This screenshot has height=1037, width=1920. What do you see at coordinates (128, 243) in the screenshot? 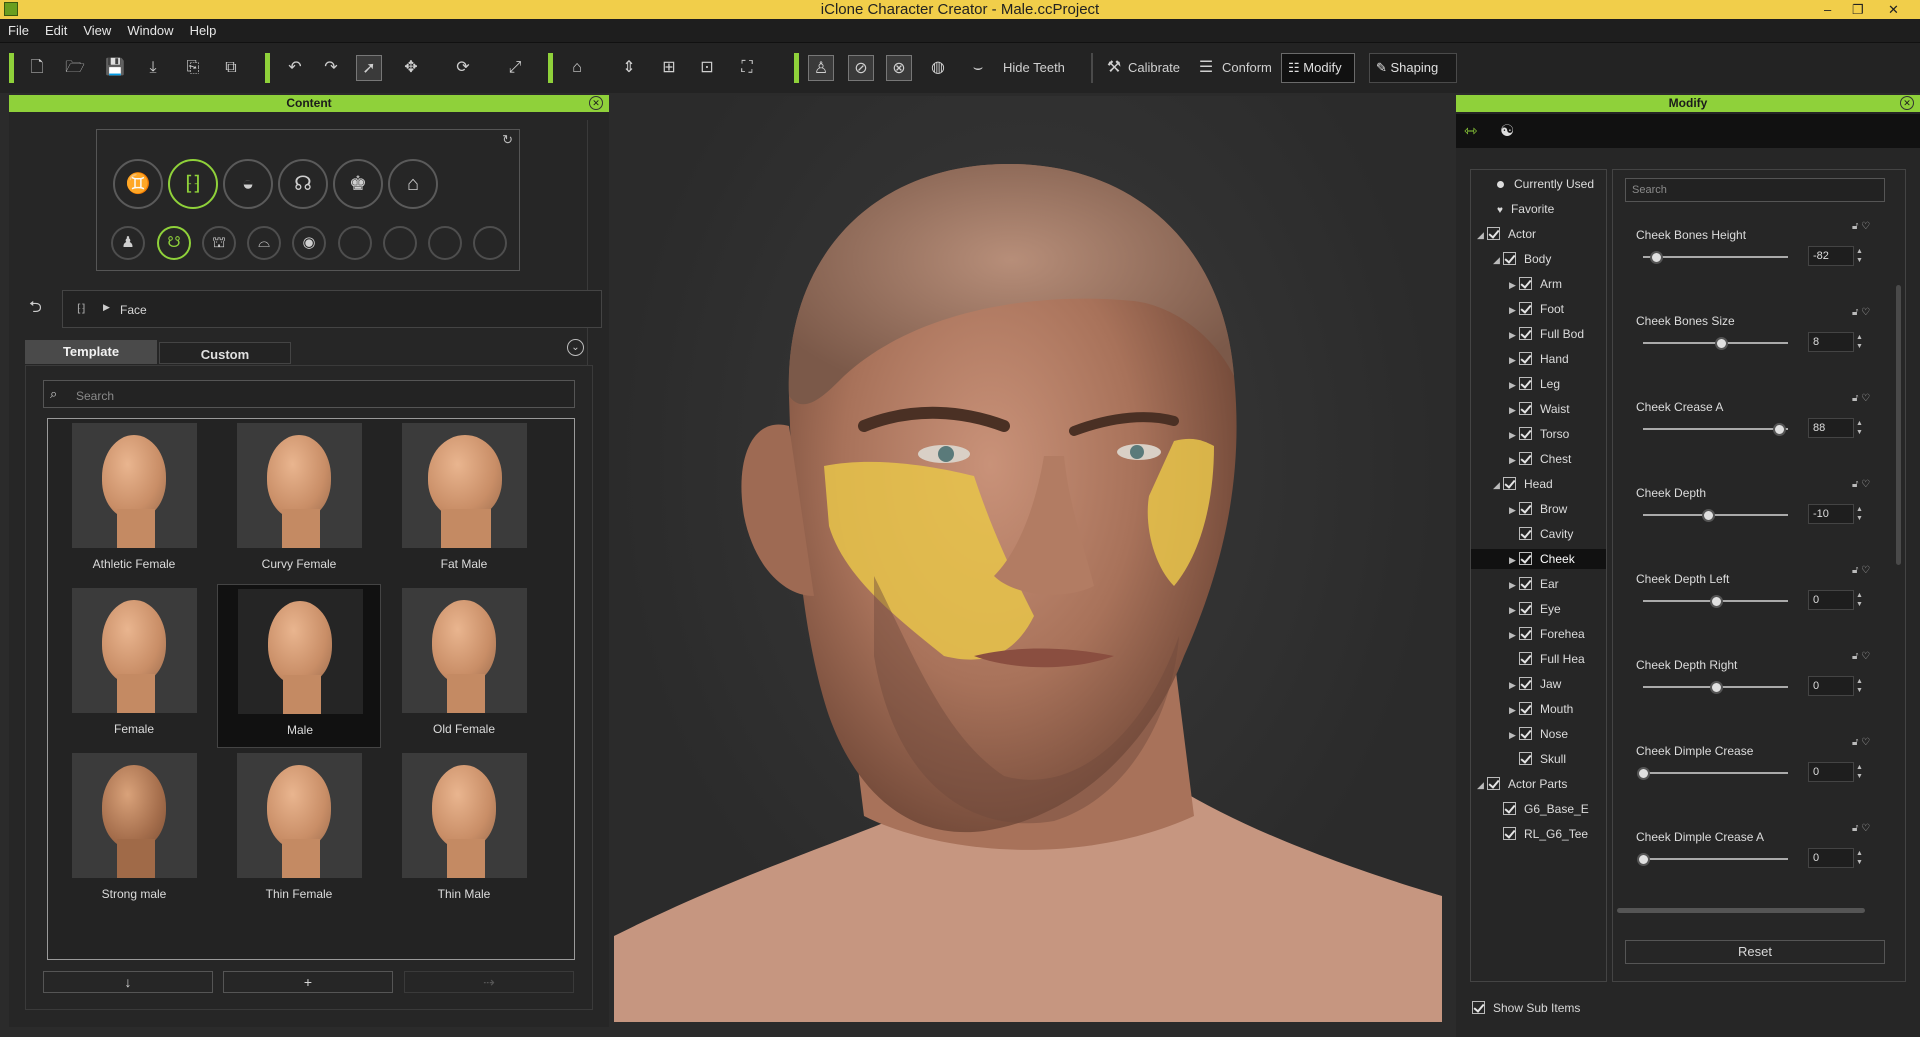
I see `full-body-sub-icon: ♟` at bounding box center [128, 243].